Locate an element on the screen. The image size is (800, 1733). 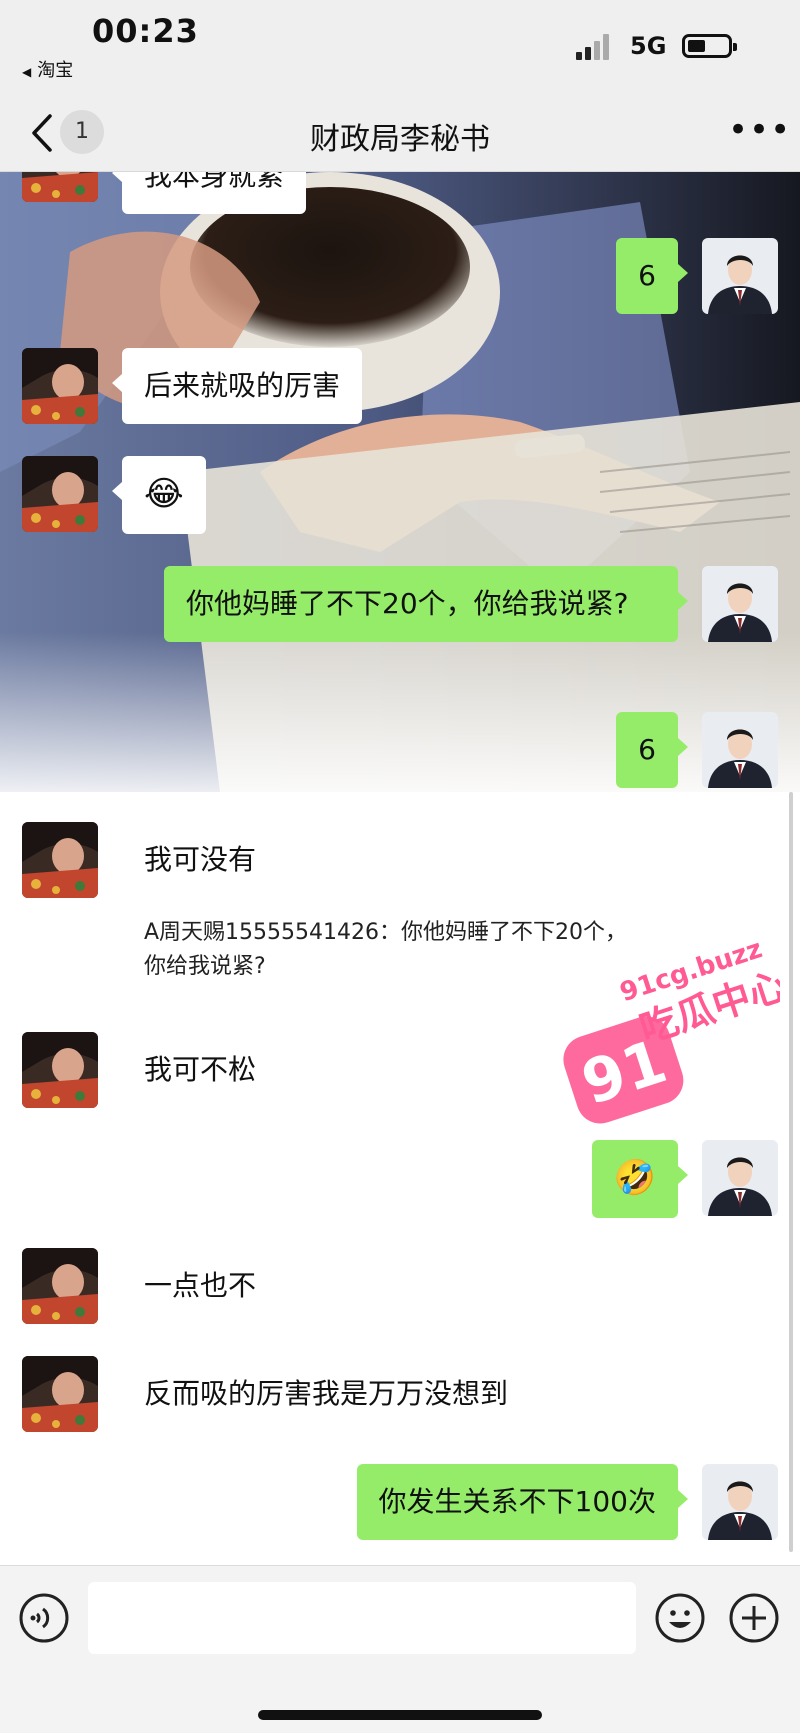
crying-laughing-emoji-icon: 🤣 is located at coordinates (634, 1178).